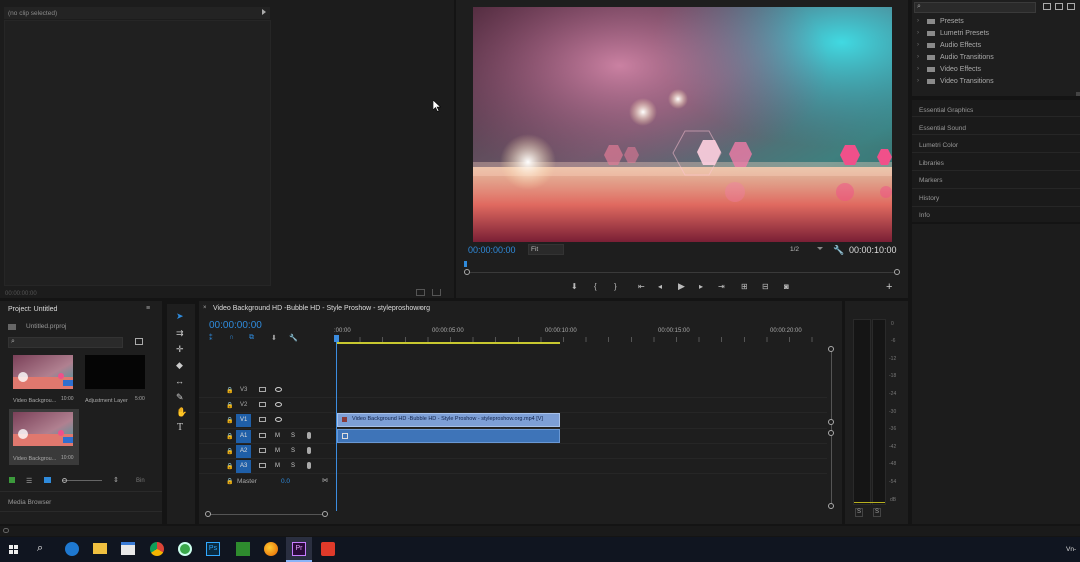  I want to click on project-title: Project: Untitled, so click(32, 309).